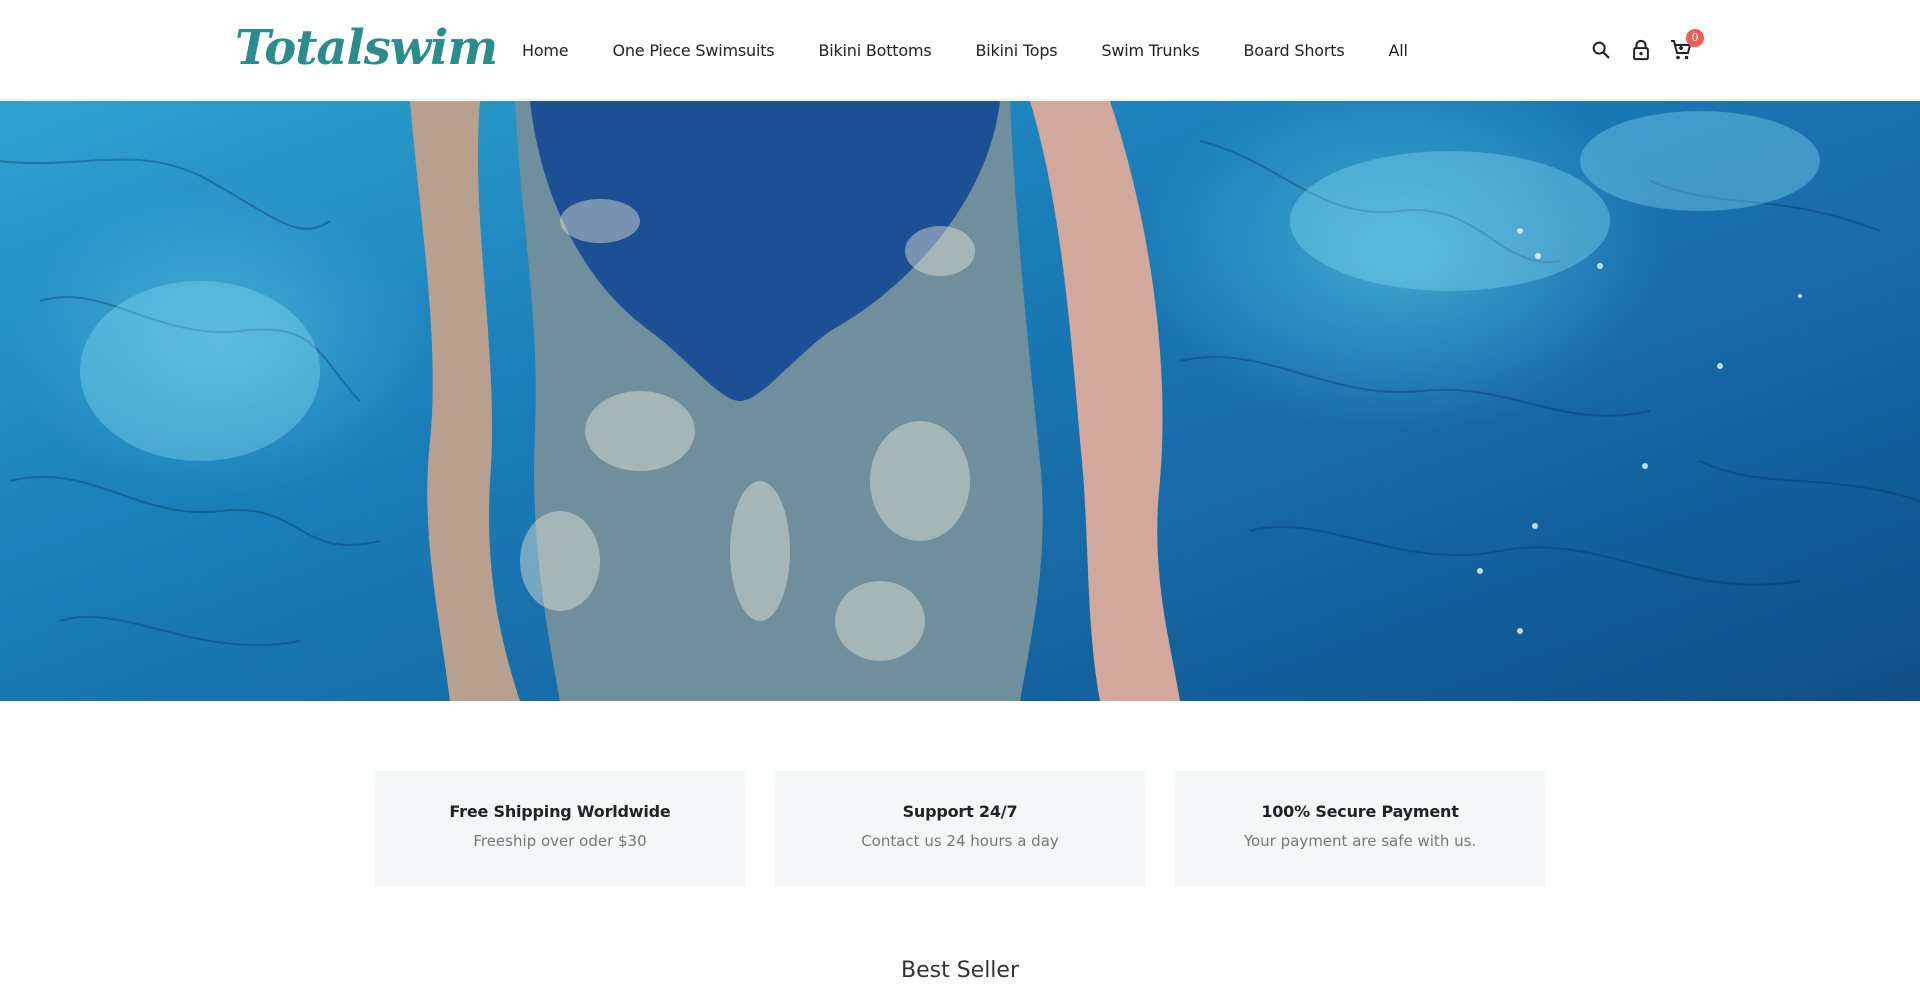  Describe the element at coordinates (560, 841) in the screenshot. I see `feature-subtitle: Freeship over oder $30` at that location.